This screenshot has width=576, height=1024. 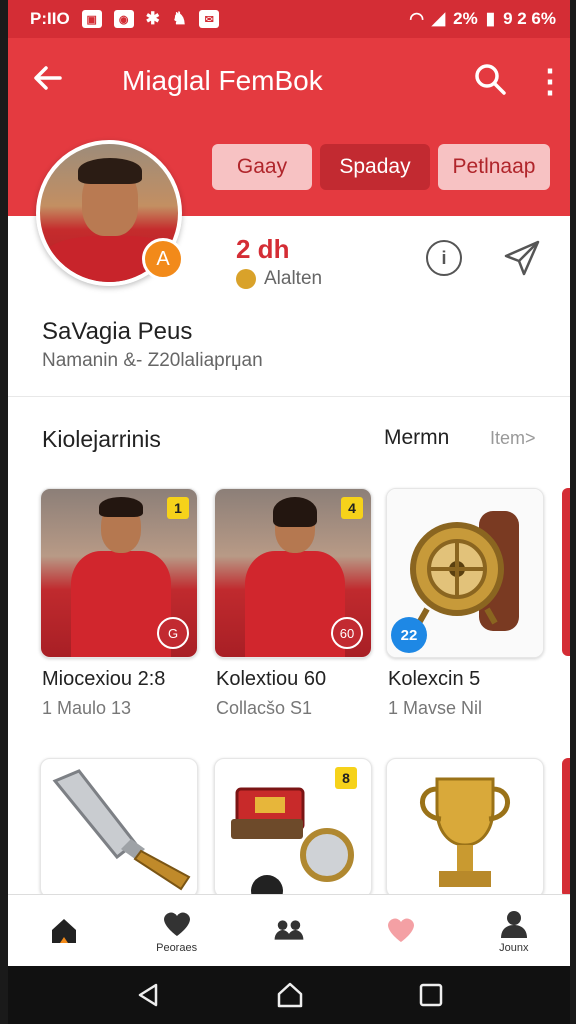 What do you see at coordinates (431, 995) in the screenshot?
I see `recents-icon` at bounding box center [431, 995].